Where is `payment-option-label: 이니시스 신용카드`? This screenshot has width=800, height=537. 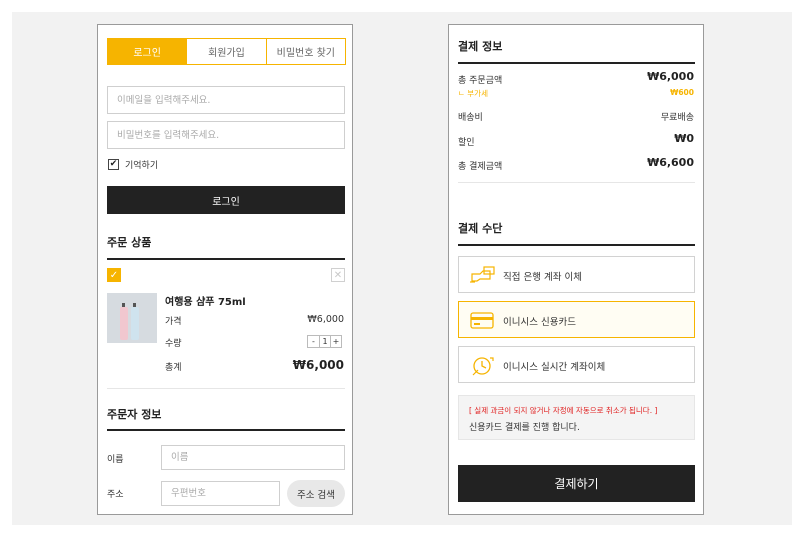
payment-option-label: 이니시스 신용카드 is located at coordinates (539, 322).